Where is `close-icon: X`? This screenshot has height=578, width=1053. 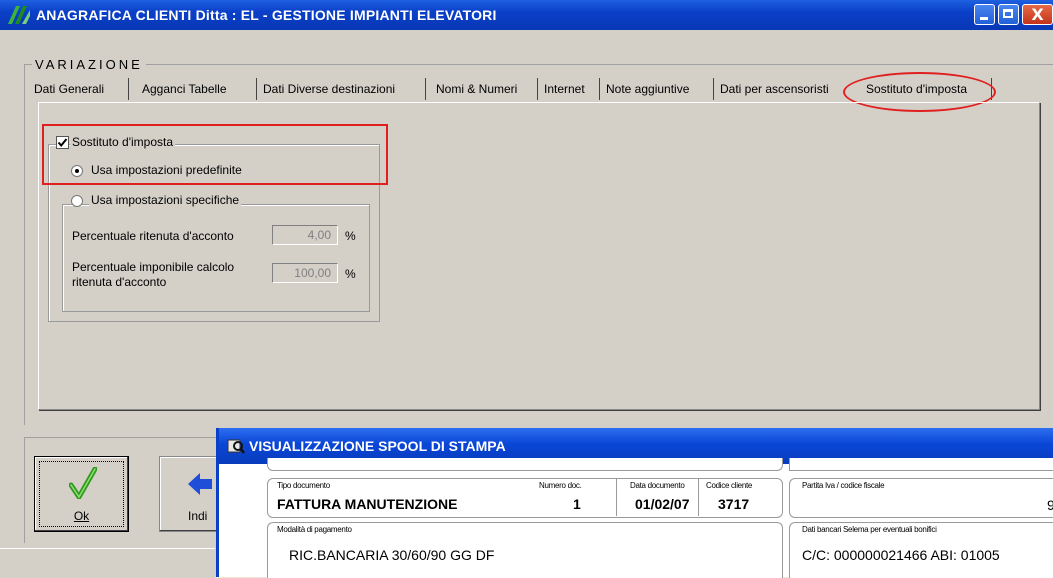 close-icon: X is located at coordinates (1037, 14).